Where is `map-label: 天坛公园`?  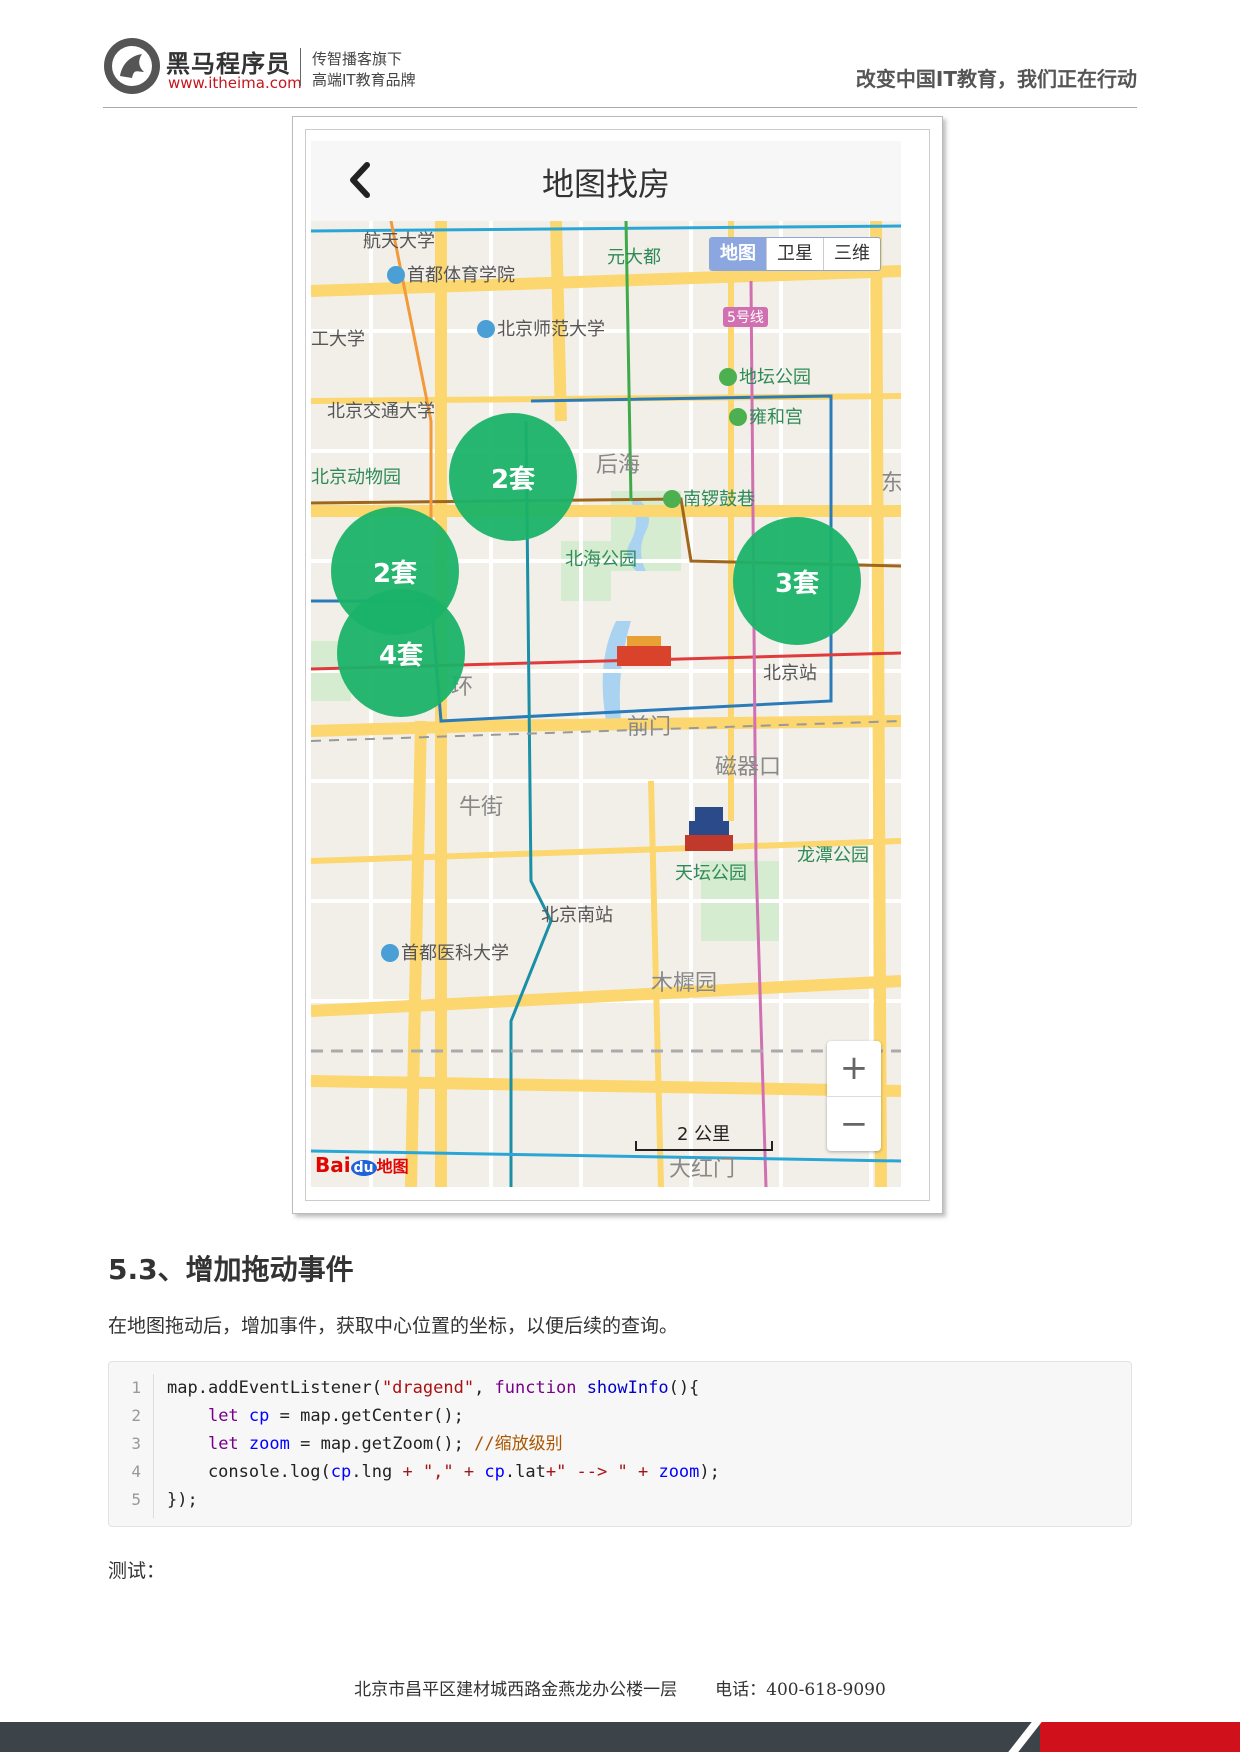 map-label: 天坛公园 is located at coordinates (711, 873).